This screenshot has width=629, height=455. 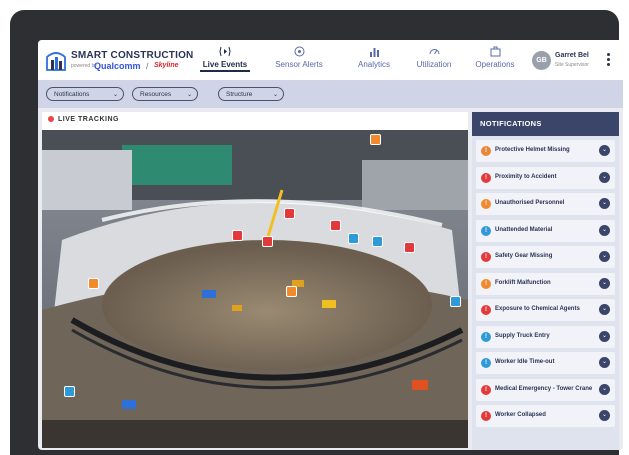 I want to click on notification-item: ! Exposure to Chemical Agents ⌄, so click(x=545, y=310).